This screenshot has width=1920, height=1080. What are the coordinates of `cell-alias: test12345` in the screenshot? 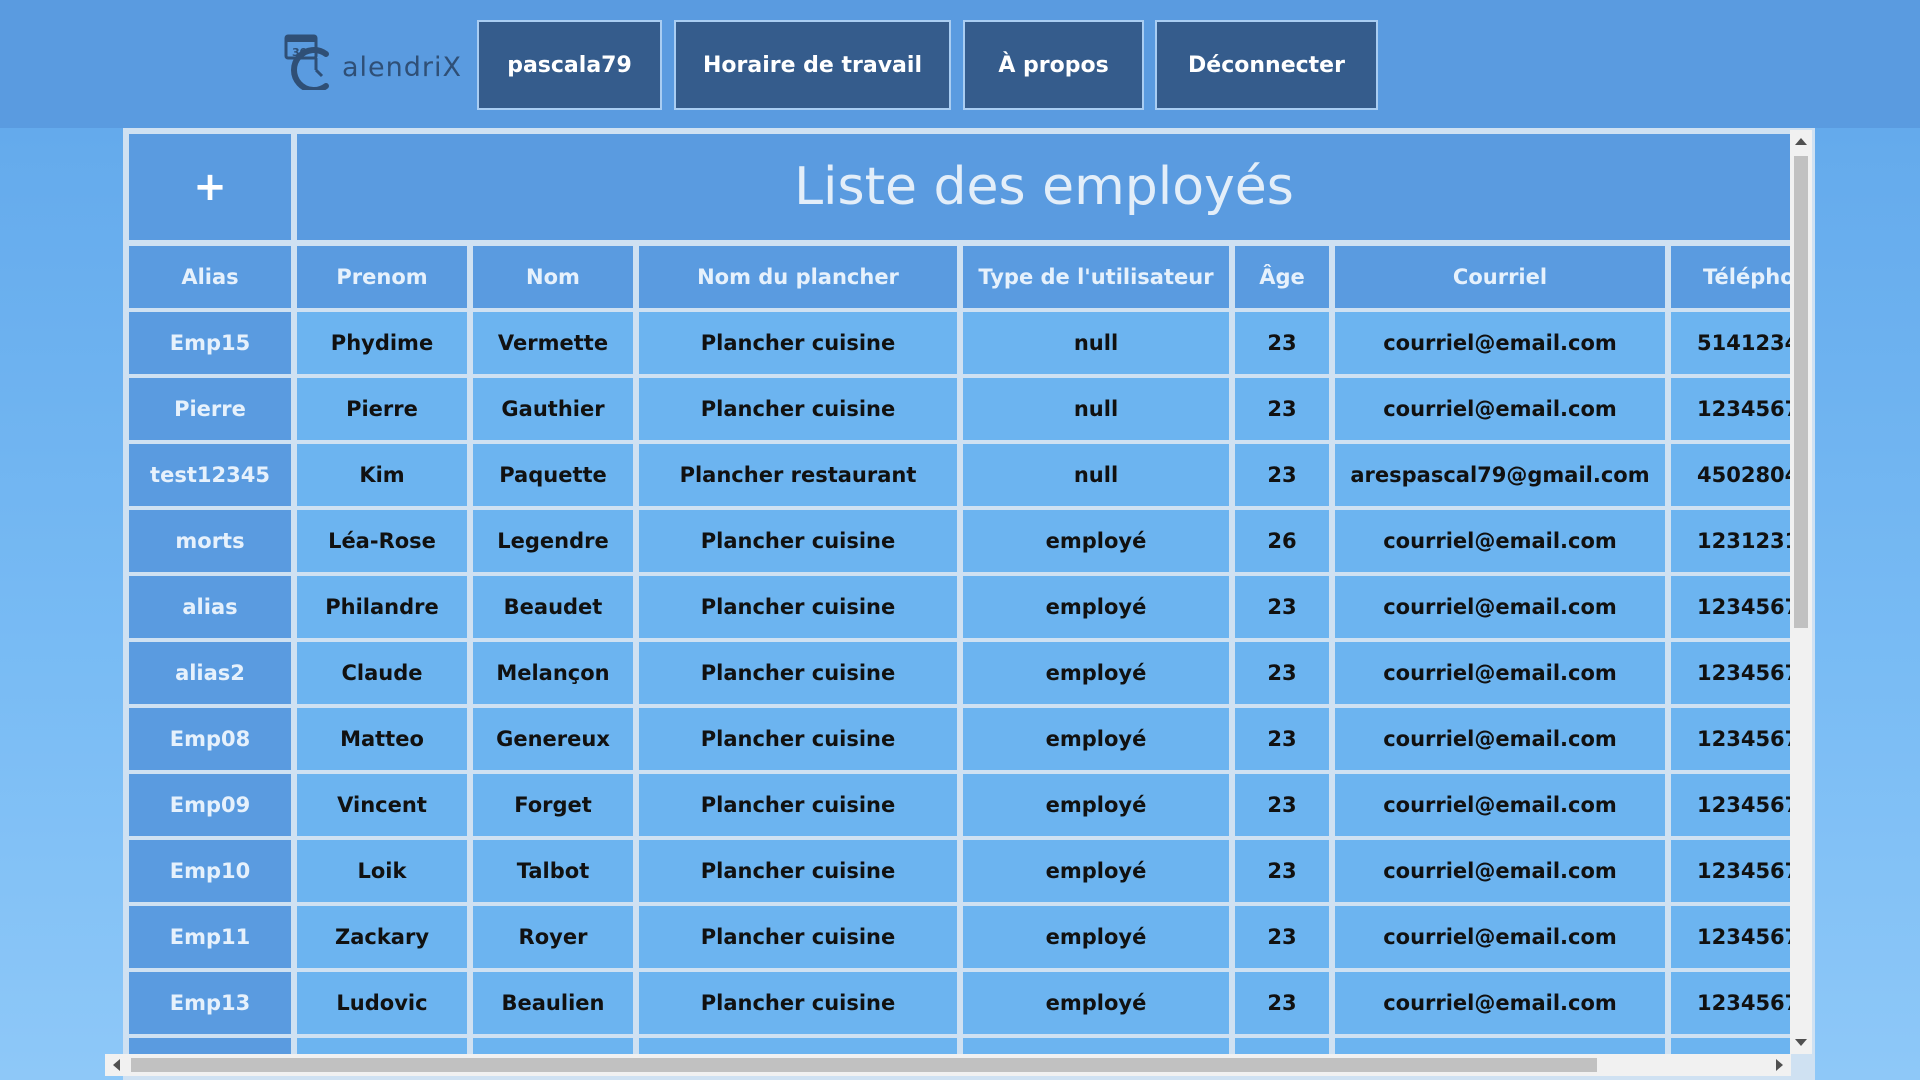 It's located at (210, 475).